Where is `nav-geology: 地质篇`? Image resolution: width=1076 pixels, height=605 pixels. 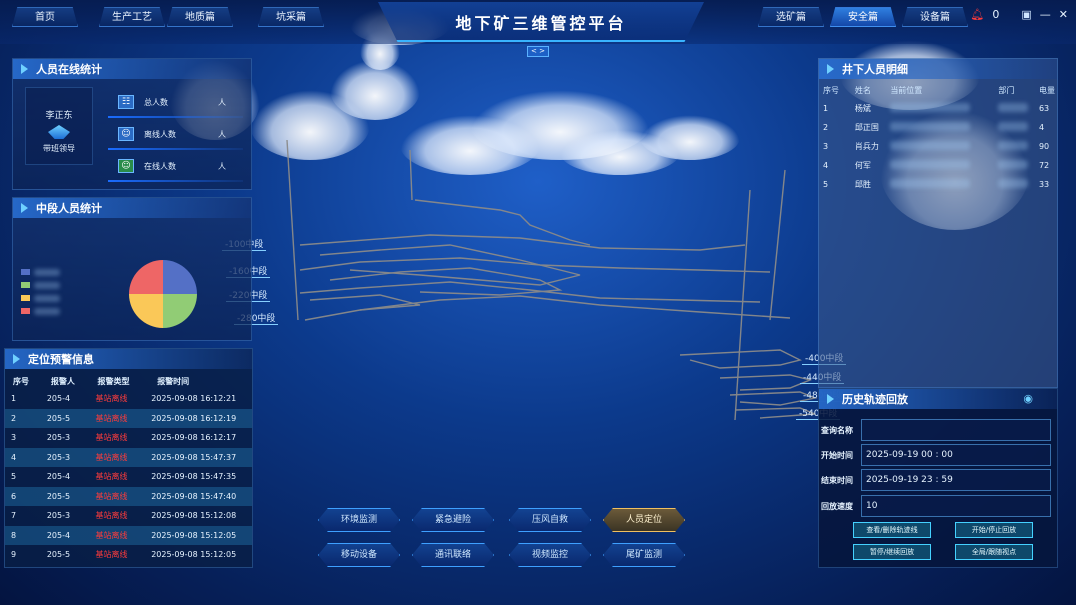
nav-geology: 地质篇 is located at coordinates (200, 17).